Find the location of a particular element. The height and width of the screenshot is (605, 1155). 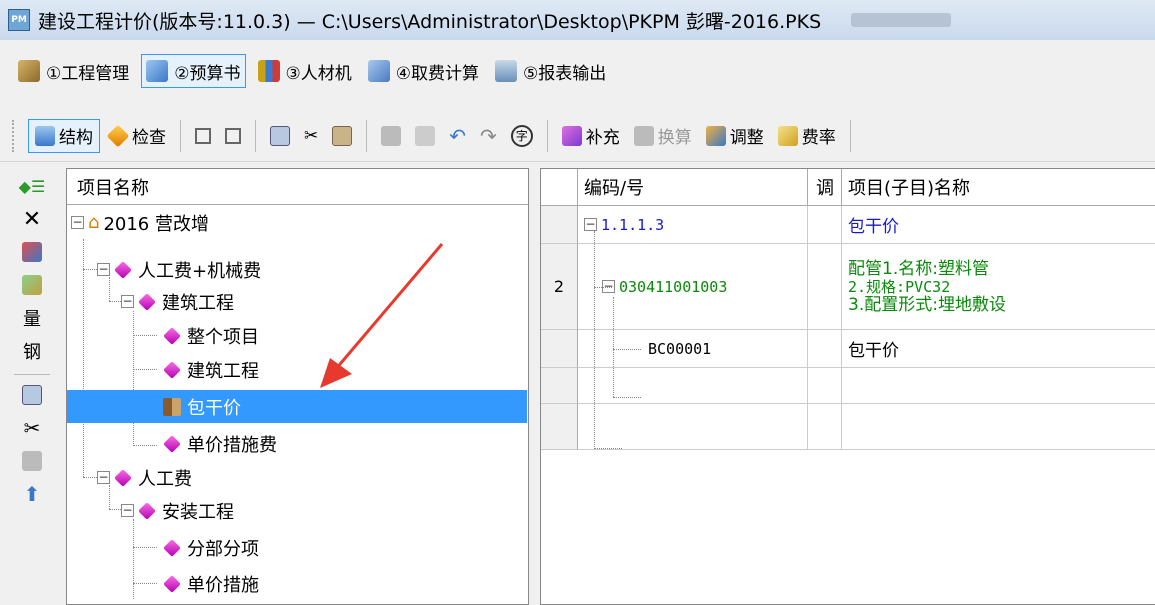

tree-node-labor-machine: − 人工费+机械费 is located at coordinates (179, 269).